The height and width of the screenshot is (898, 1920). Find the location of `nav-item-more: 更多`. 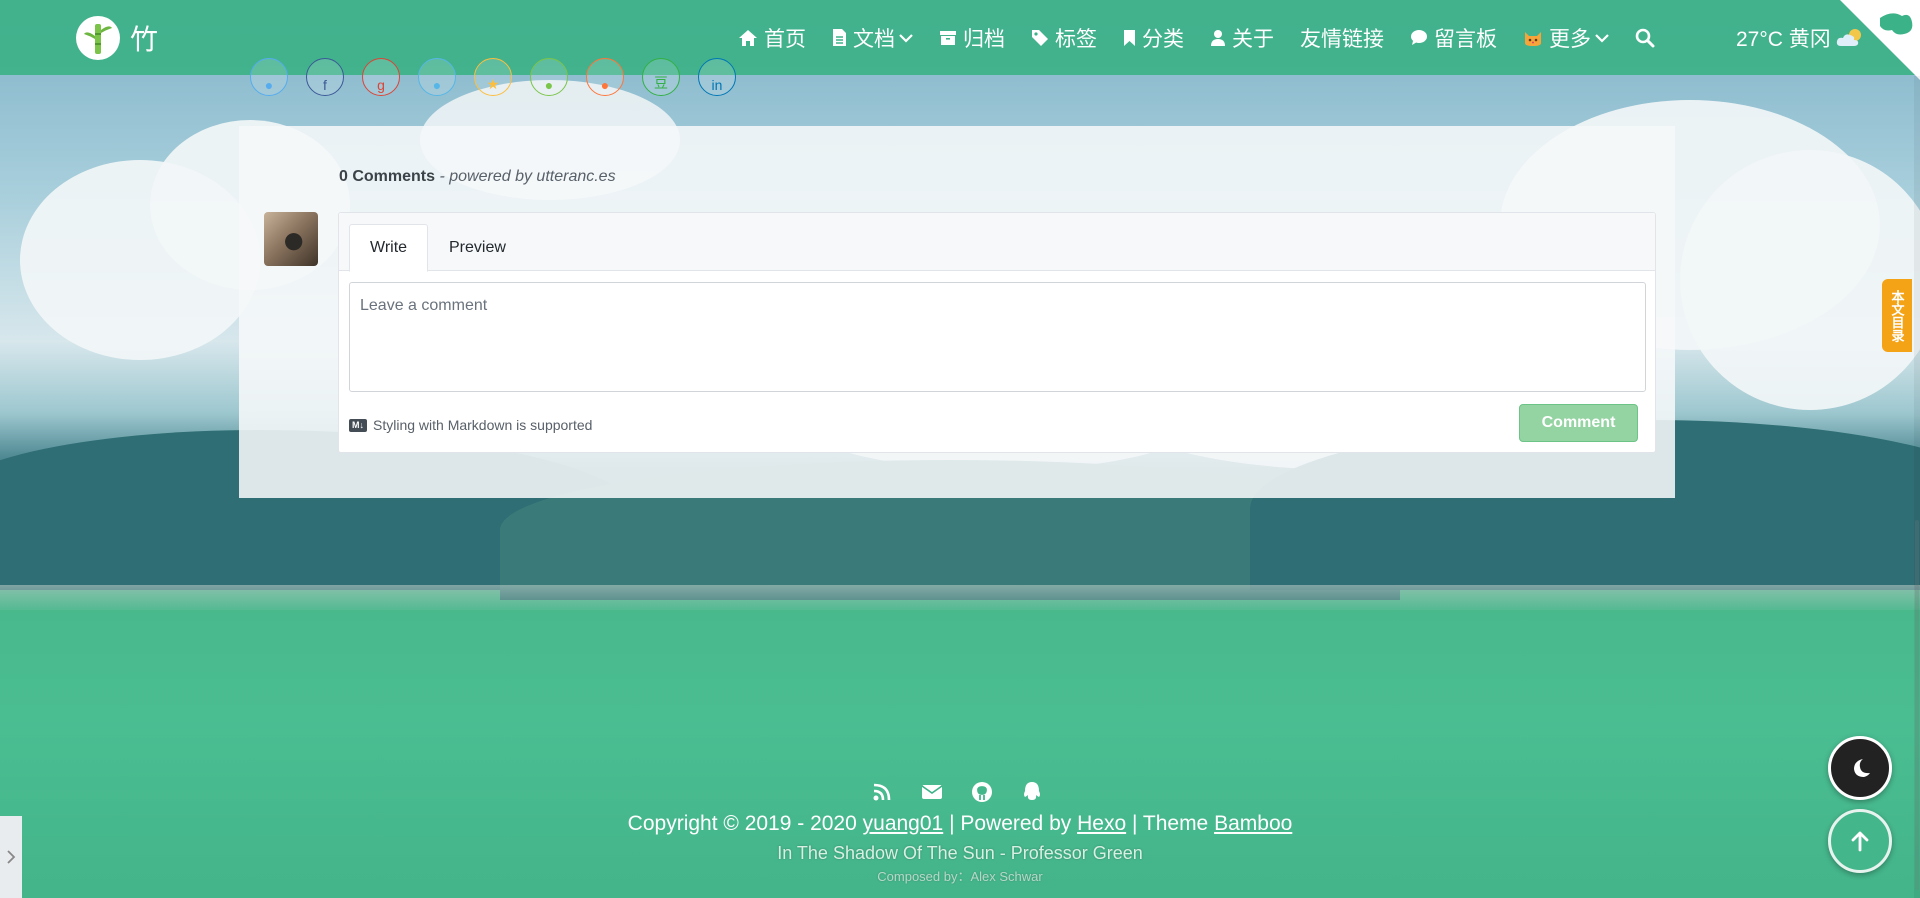

nav-item-more: 更多 is located at coordinates (1566, 38).